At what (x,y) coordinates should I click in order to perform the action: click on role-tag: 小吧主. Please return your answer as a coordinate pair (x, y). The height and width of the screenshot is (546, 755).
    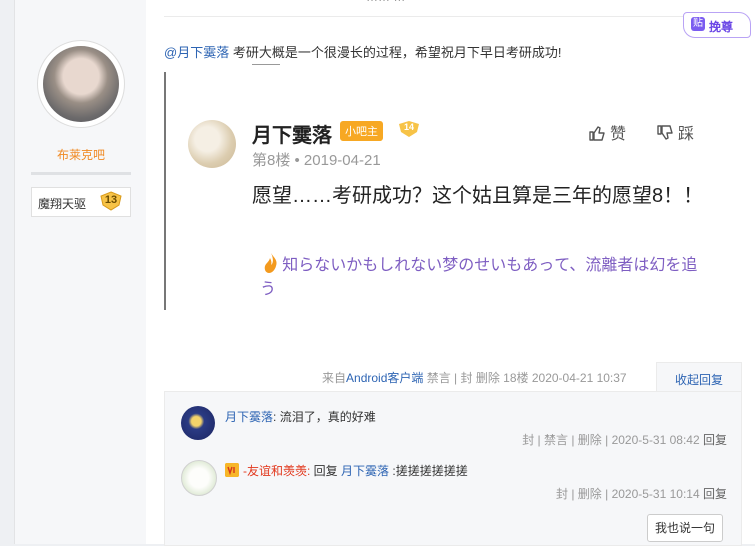
    Looking at the image, I should click on (361, 131).